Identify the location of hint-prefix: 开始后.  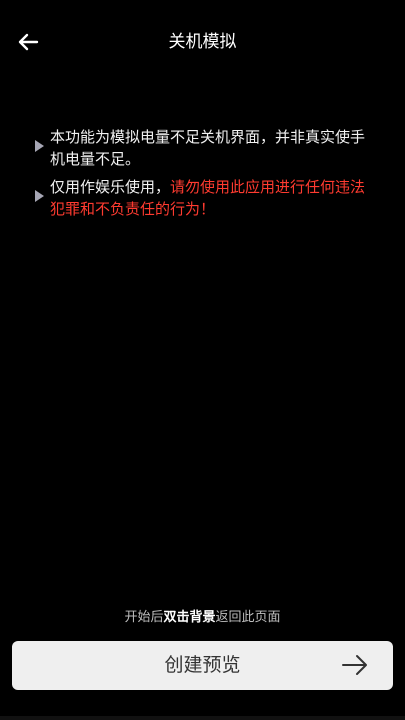
(144, 617).